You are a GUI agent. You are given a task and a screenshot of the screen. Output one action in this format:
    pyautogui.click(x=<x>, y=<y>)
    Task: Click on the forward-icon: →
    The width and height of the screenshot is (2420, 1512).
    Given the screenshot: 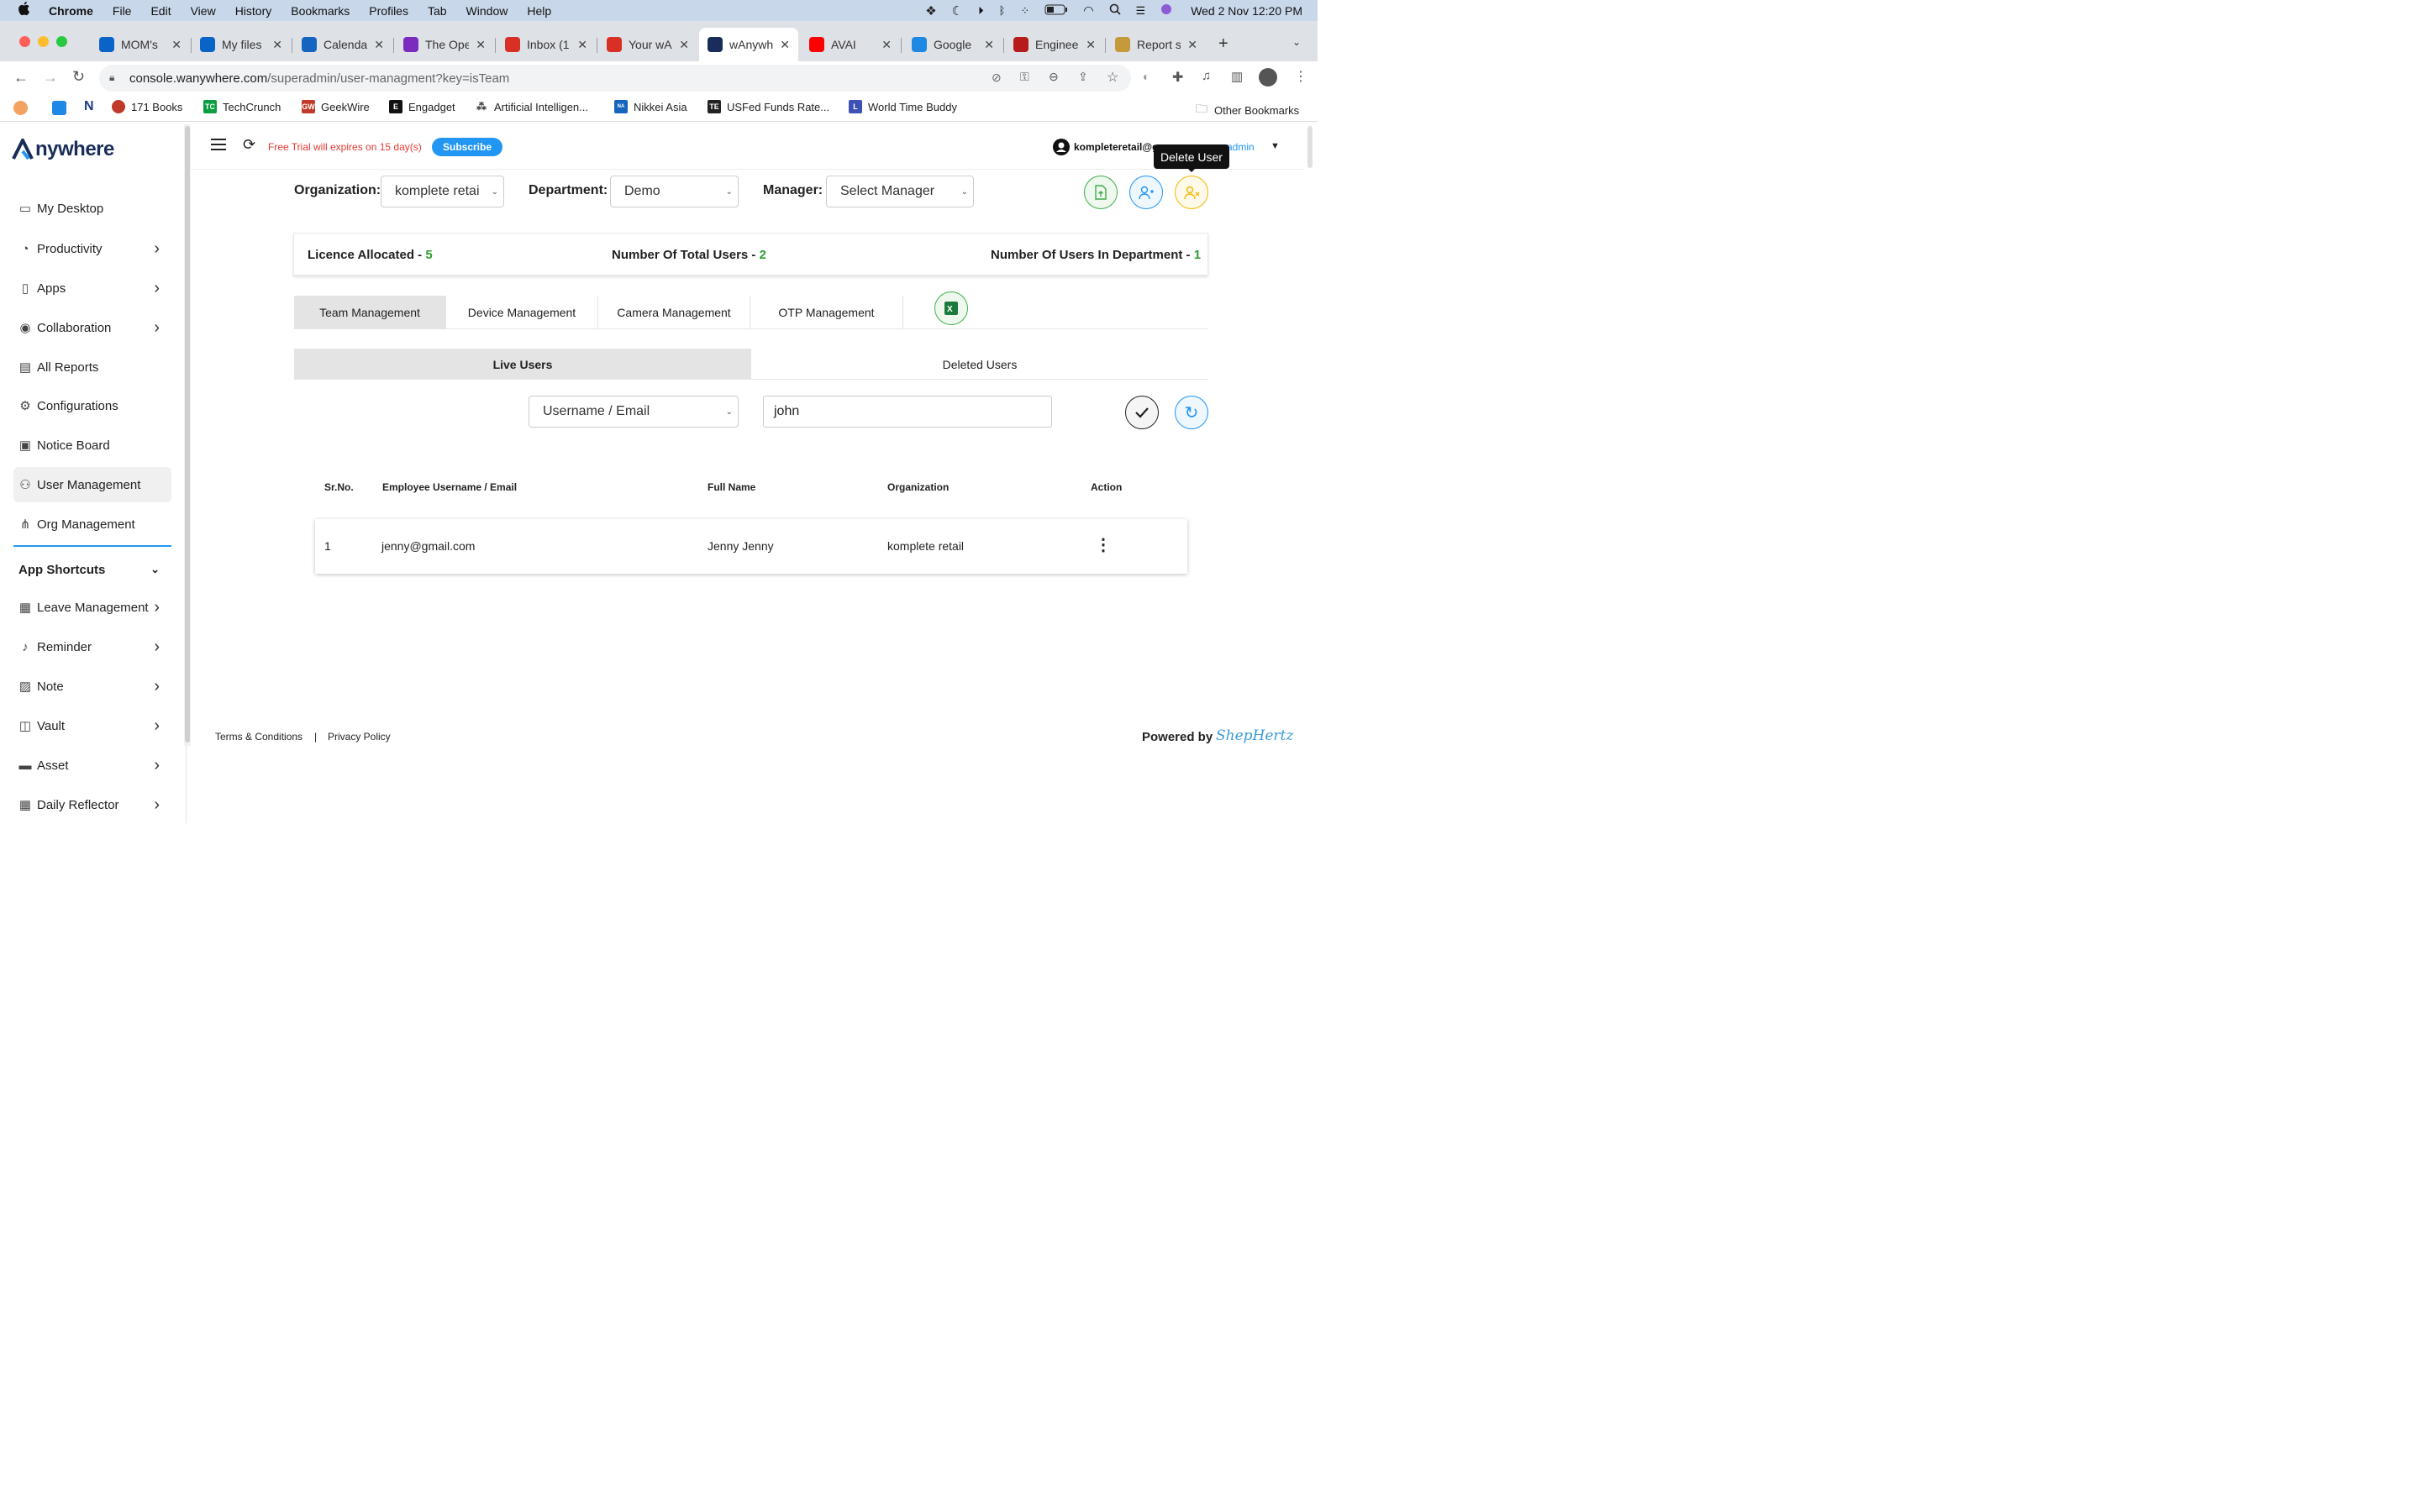 What is the action you would take?
    pyautogui.click(x=51, y=78)
    